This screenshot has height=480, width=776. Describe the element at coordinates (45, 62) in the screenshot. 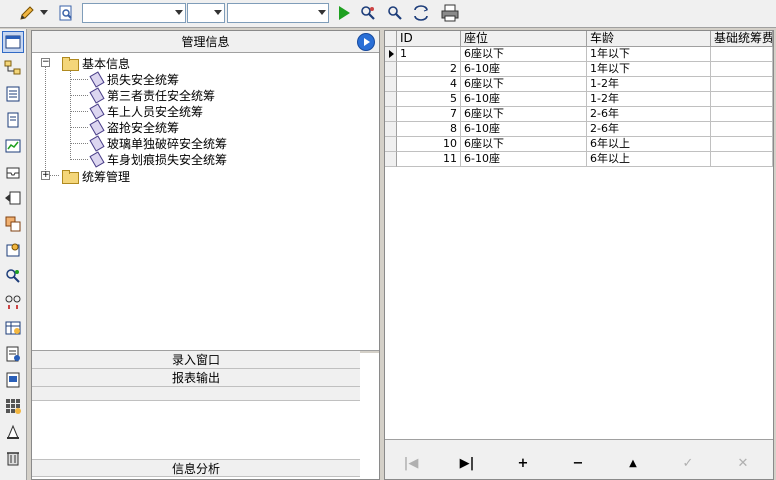

I see `tree-collapse-toggle: −` at that location.